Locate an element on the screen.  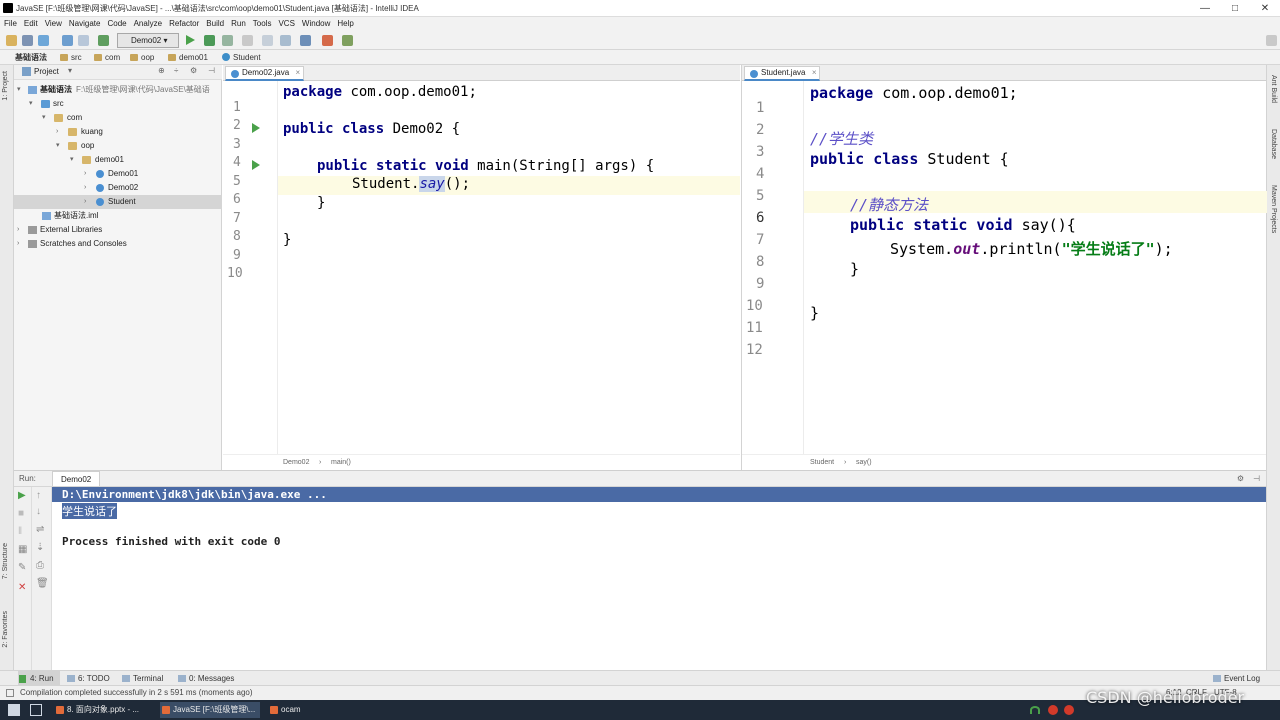
menu-edit: Edit is located at coordinates (31, 24).